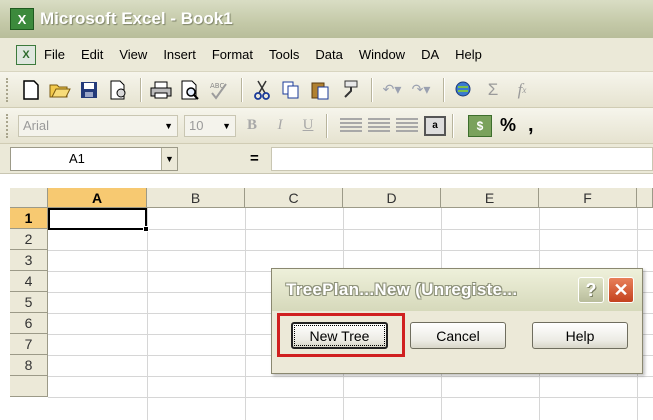  I want to click on excel-app-icon: X, so click(22, 19).